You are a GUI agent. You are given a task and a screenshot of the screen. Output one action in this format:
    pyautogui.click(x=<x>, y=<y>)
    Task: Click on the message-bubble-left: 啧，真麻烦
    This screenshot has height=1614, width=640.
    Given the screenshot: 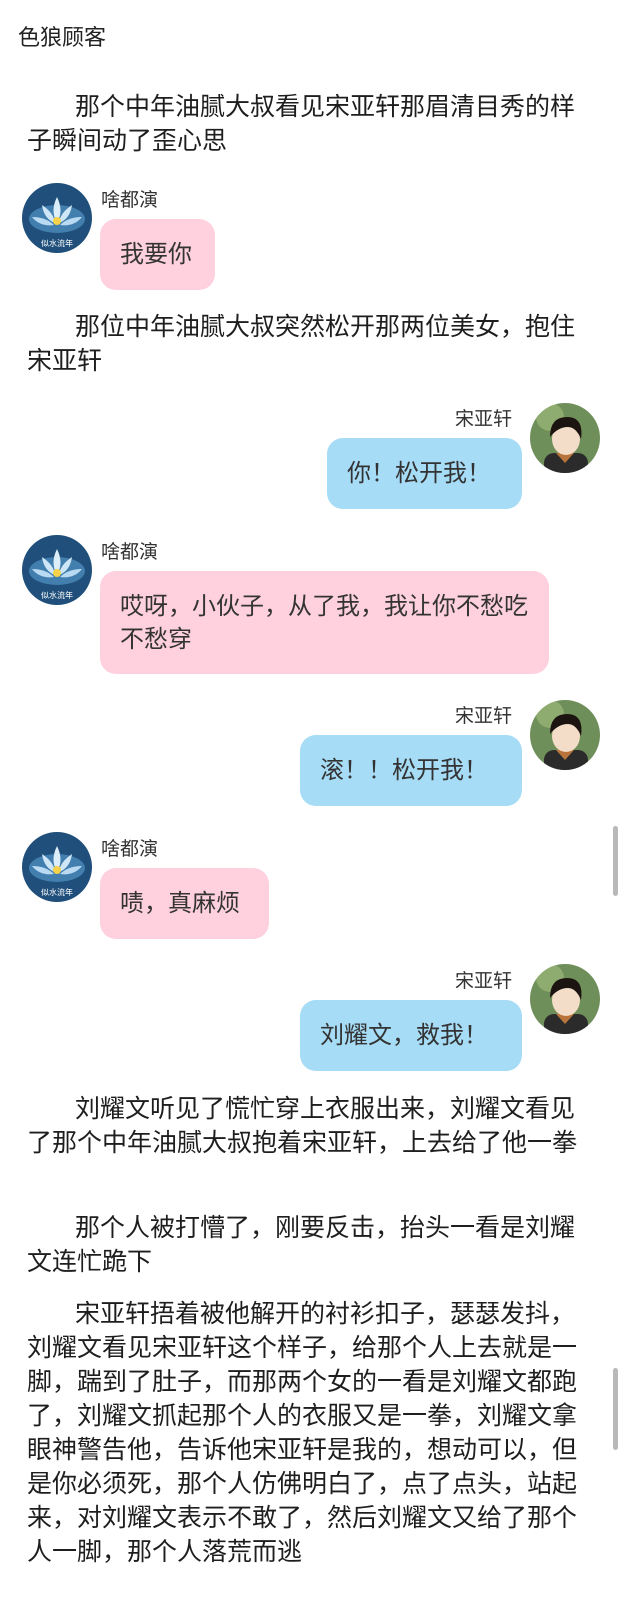 What is the action you would take?
    pyautogui.click(x=184, y=903)
    